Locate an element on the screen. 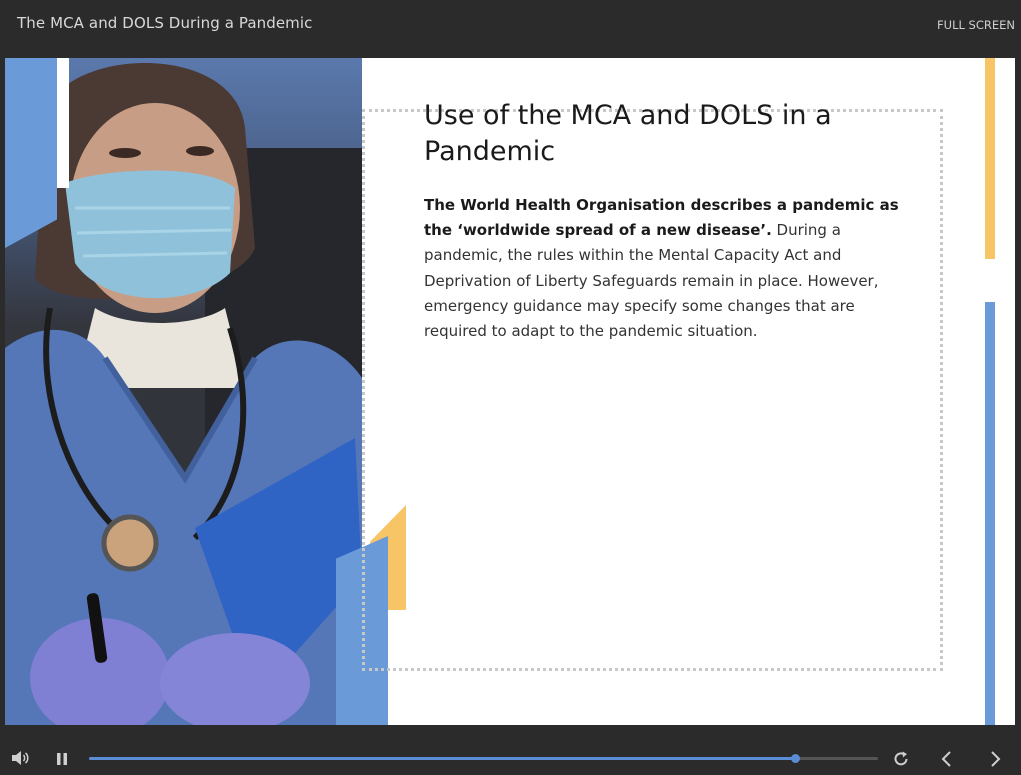 The height and width of the screenshot is (775, 1021). accent-yellow-bar-right is located at coordinates (990, 158).